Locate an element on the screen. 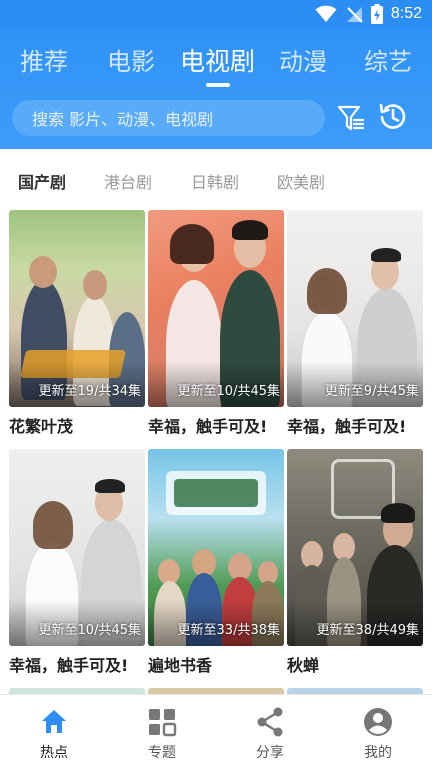 The height and width of the screenshot is (768, 432). history-clock-icon is located at coordinates (393, 117).